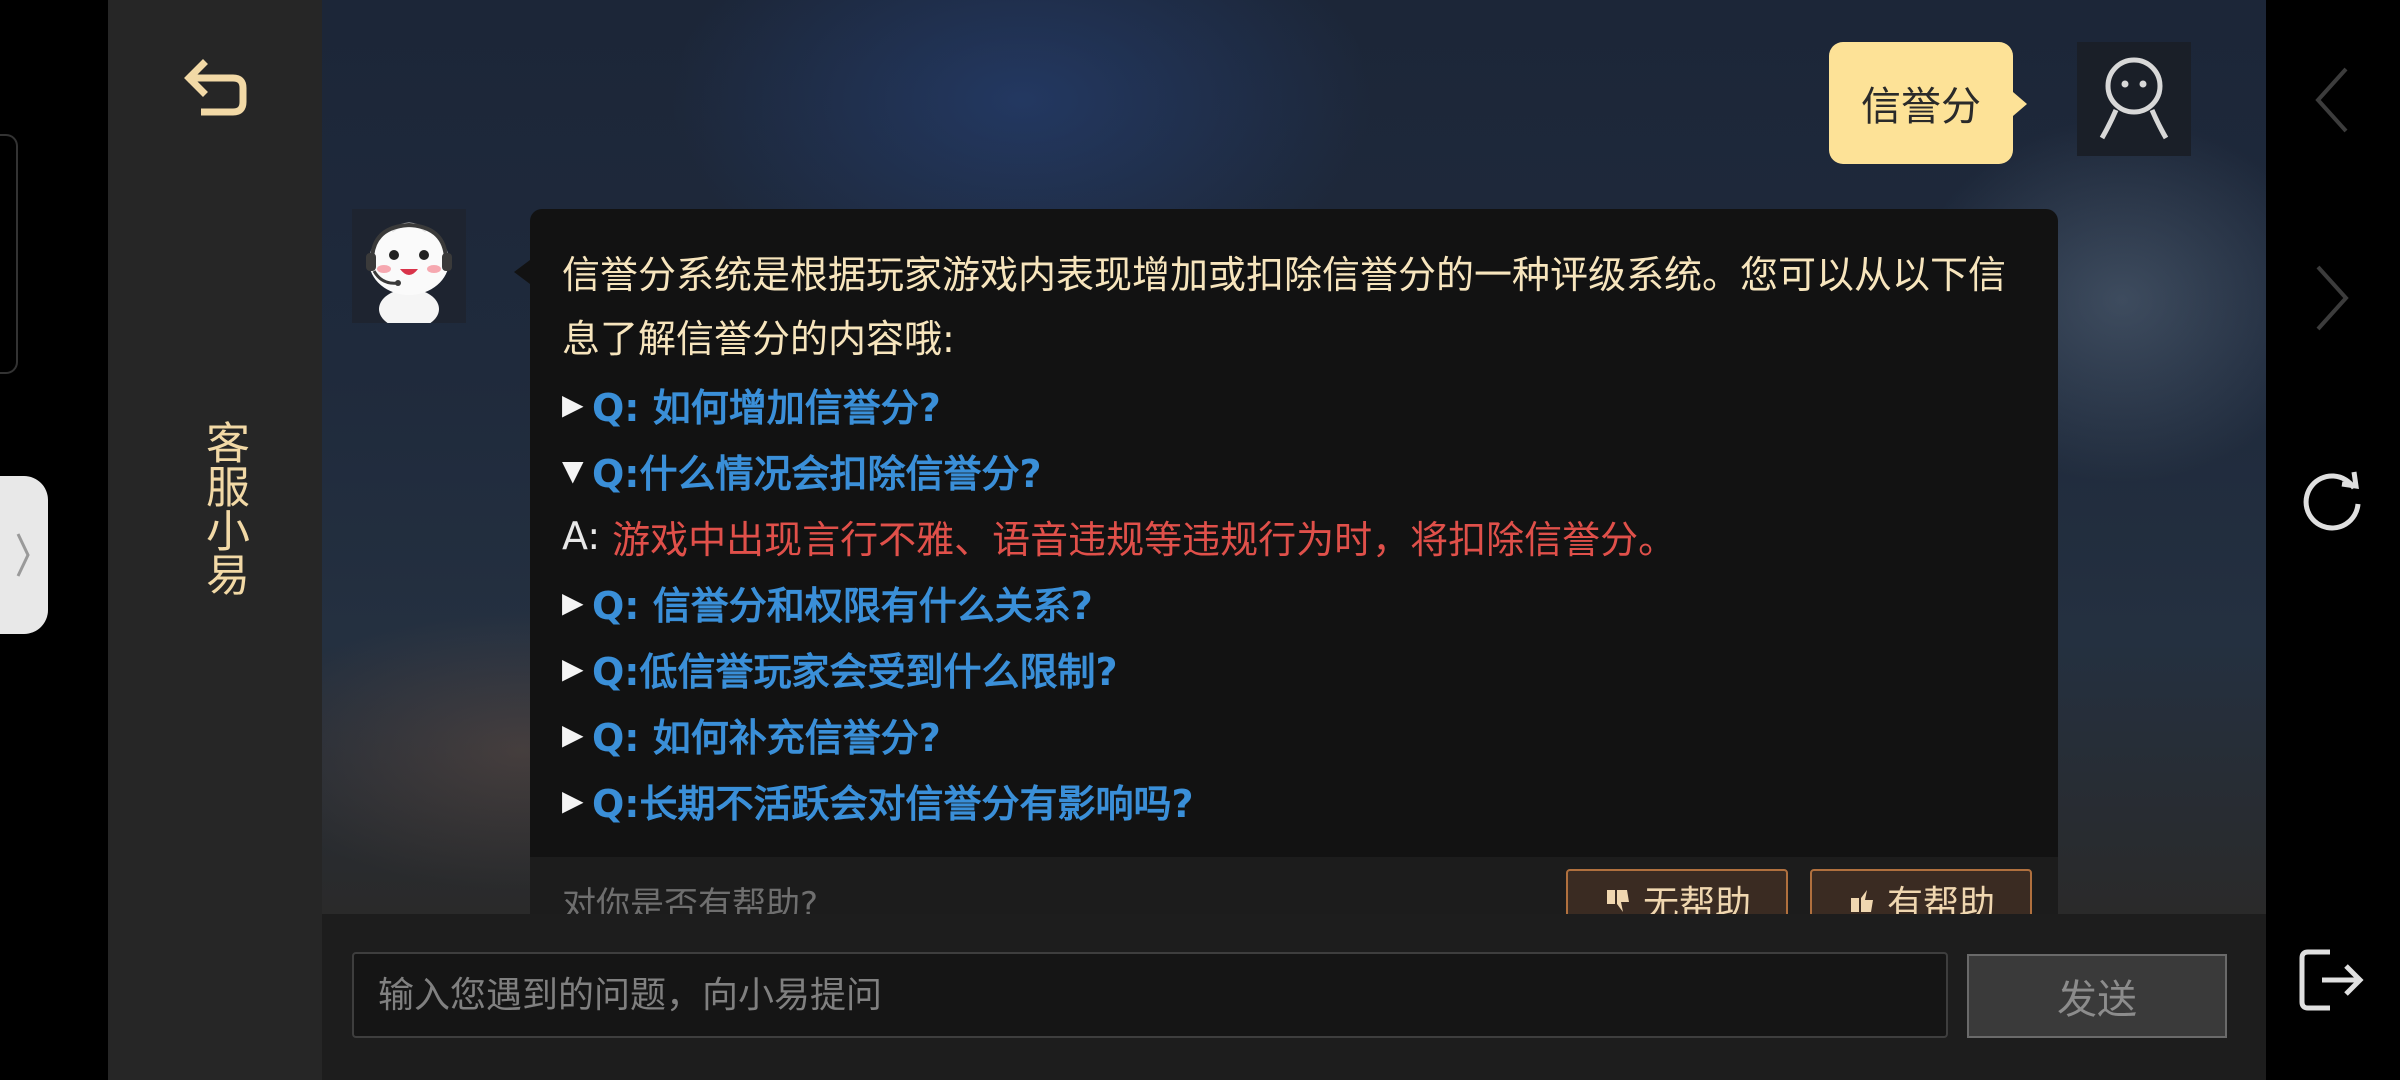 This screenshot has height=1080, width=2400. I want to click on user-message-text: 信誉分, so click(1921, 107).